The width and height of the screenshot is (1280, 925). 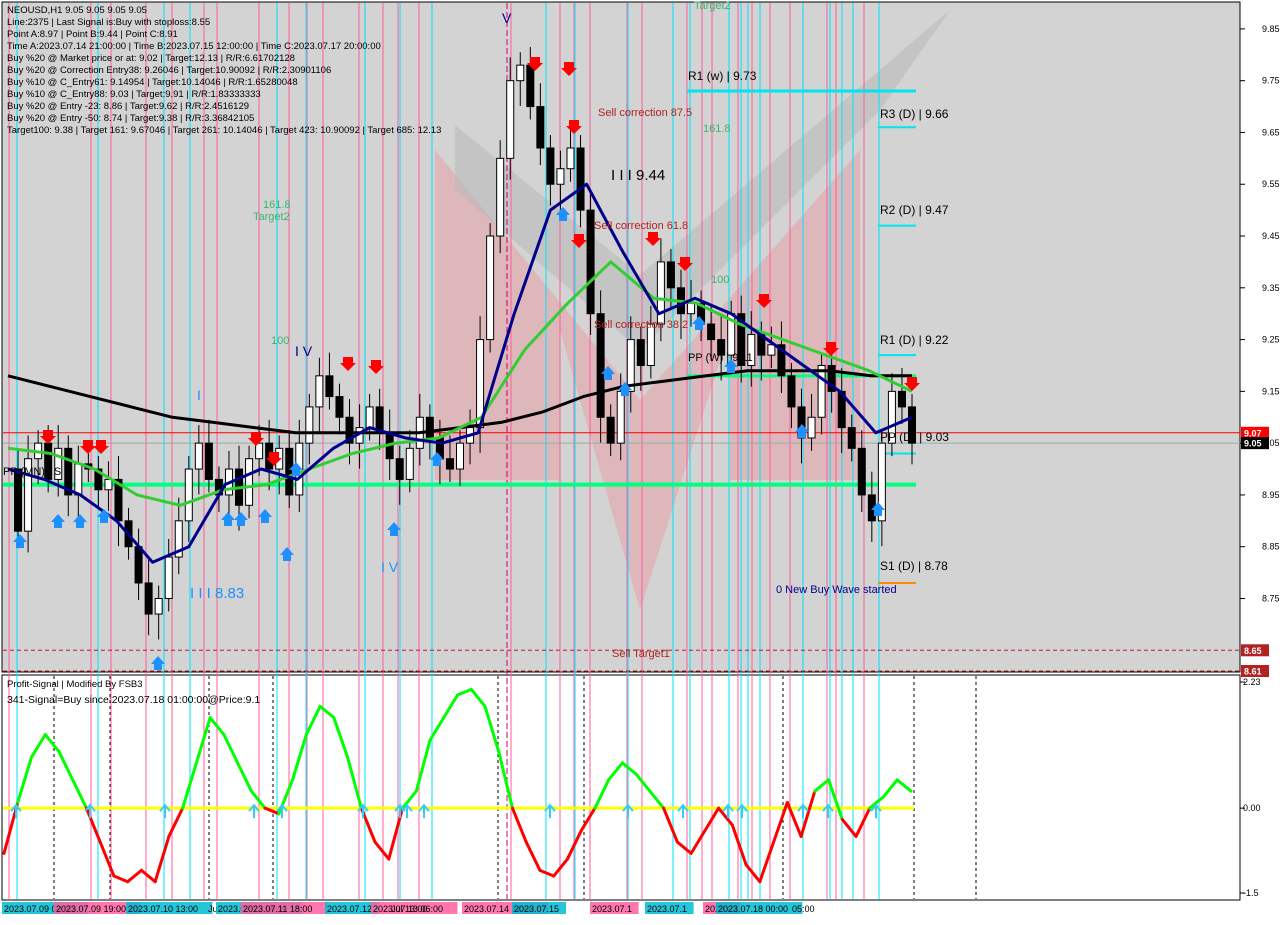 I want to click on price-tick-label: 9.75, so click(x=1271, y=81).